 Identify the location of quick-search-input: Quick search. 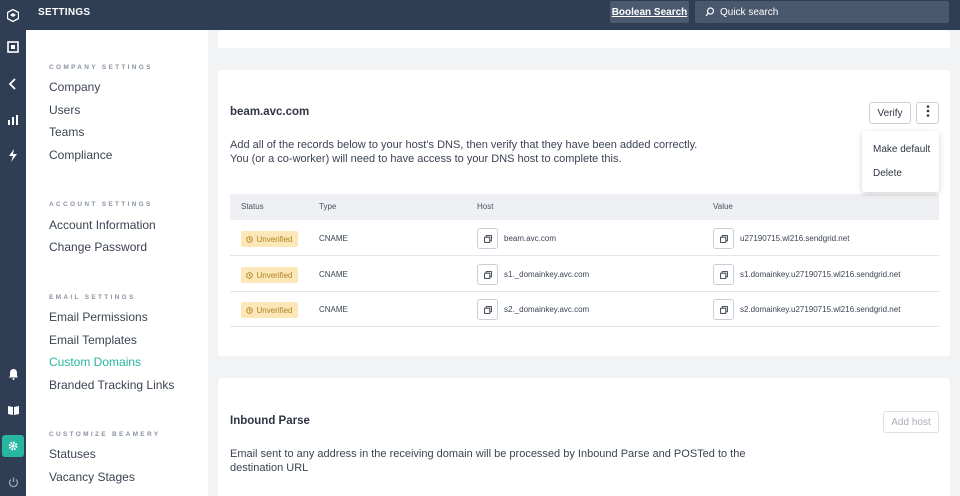
(822, 12).